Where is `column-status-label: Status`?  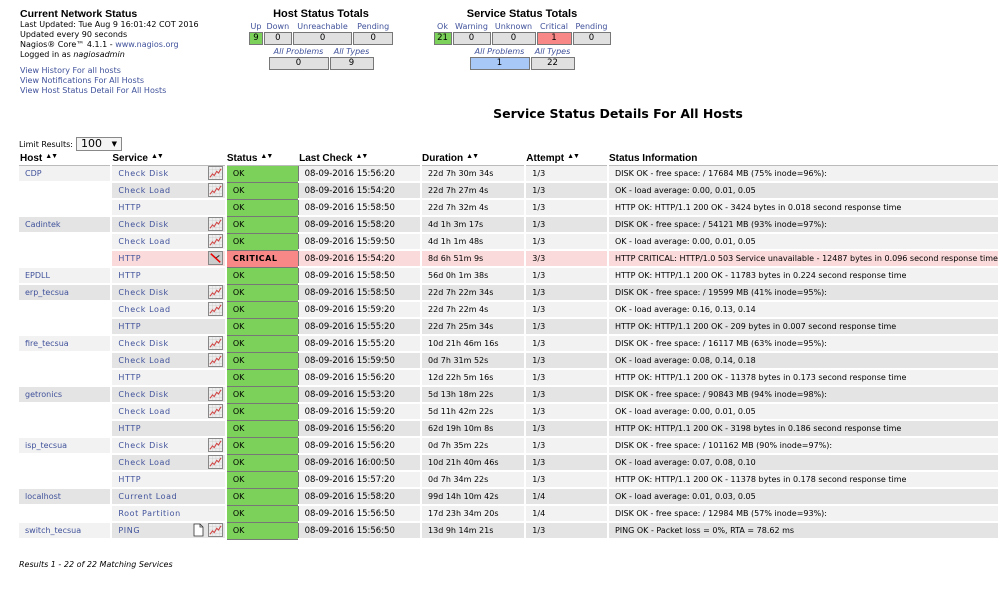 column-status-label: Status is located at coordinates (242, 158).